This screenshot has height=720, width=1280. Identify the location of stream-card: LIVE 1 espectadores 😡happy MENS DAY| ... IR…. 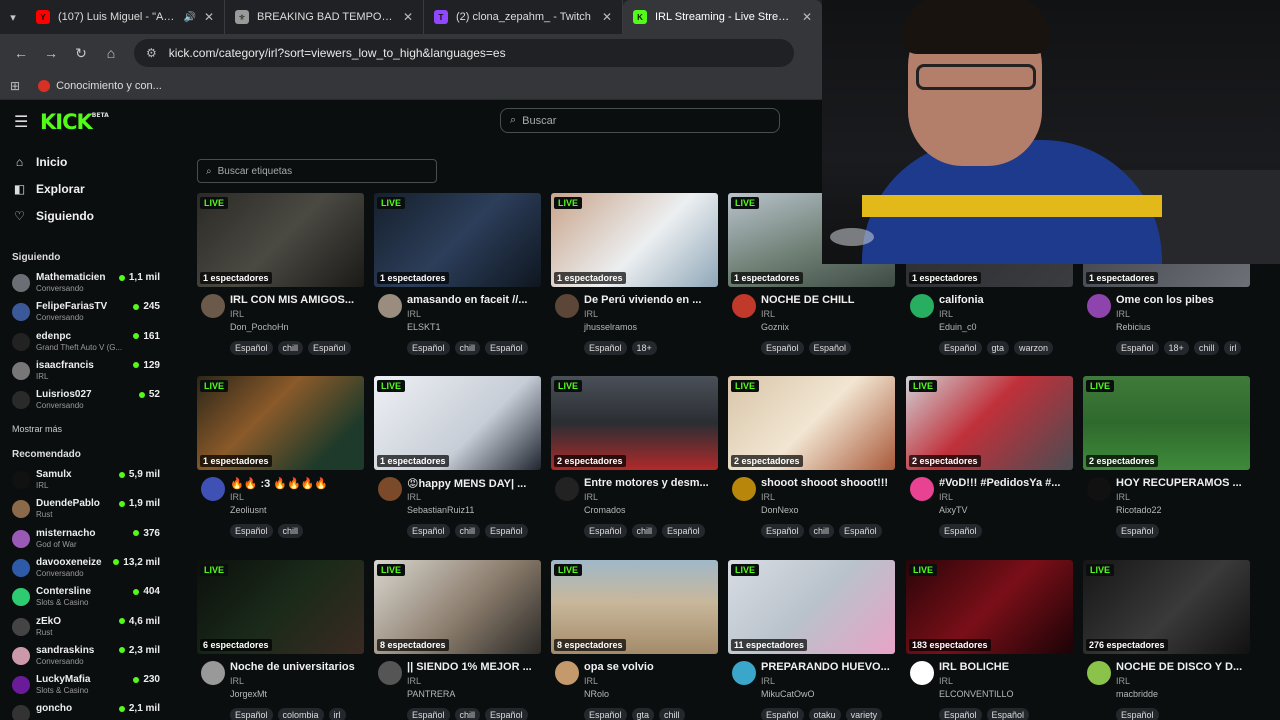
(457, 461).